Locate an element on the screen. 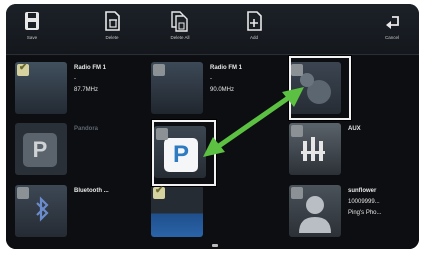 This screenshot has height=253, width=425. page-indicator is located at coordinates (215, 245).